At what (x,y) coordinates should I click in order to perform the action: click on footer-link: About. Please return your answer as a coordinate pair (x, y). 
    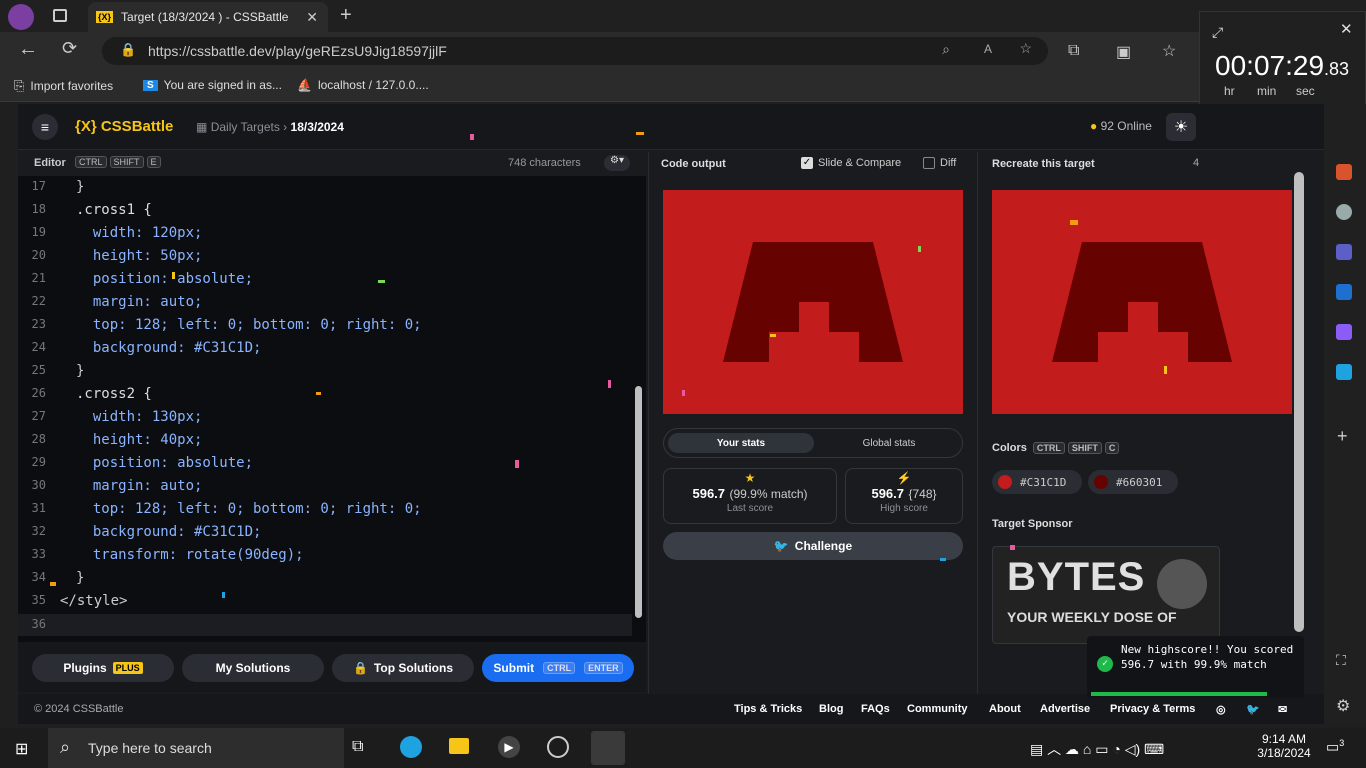
    Looking at the image, I should click on (1005, 709).